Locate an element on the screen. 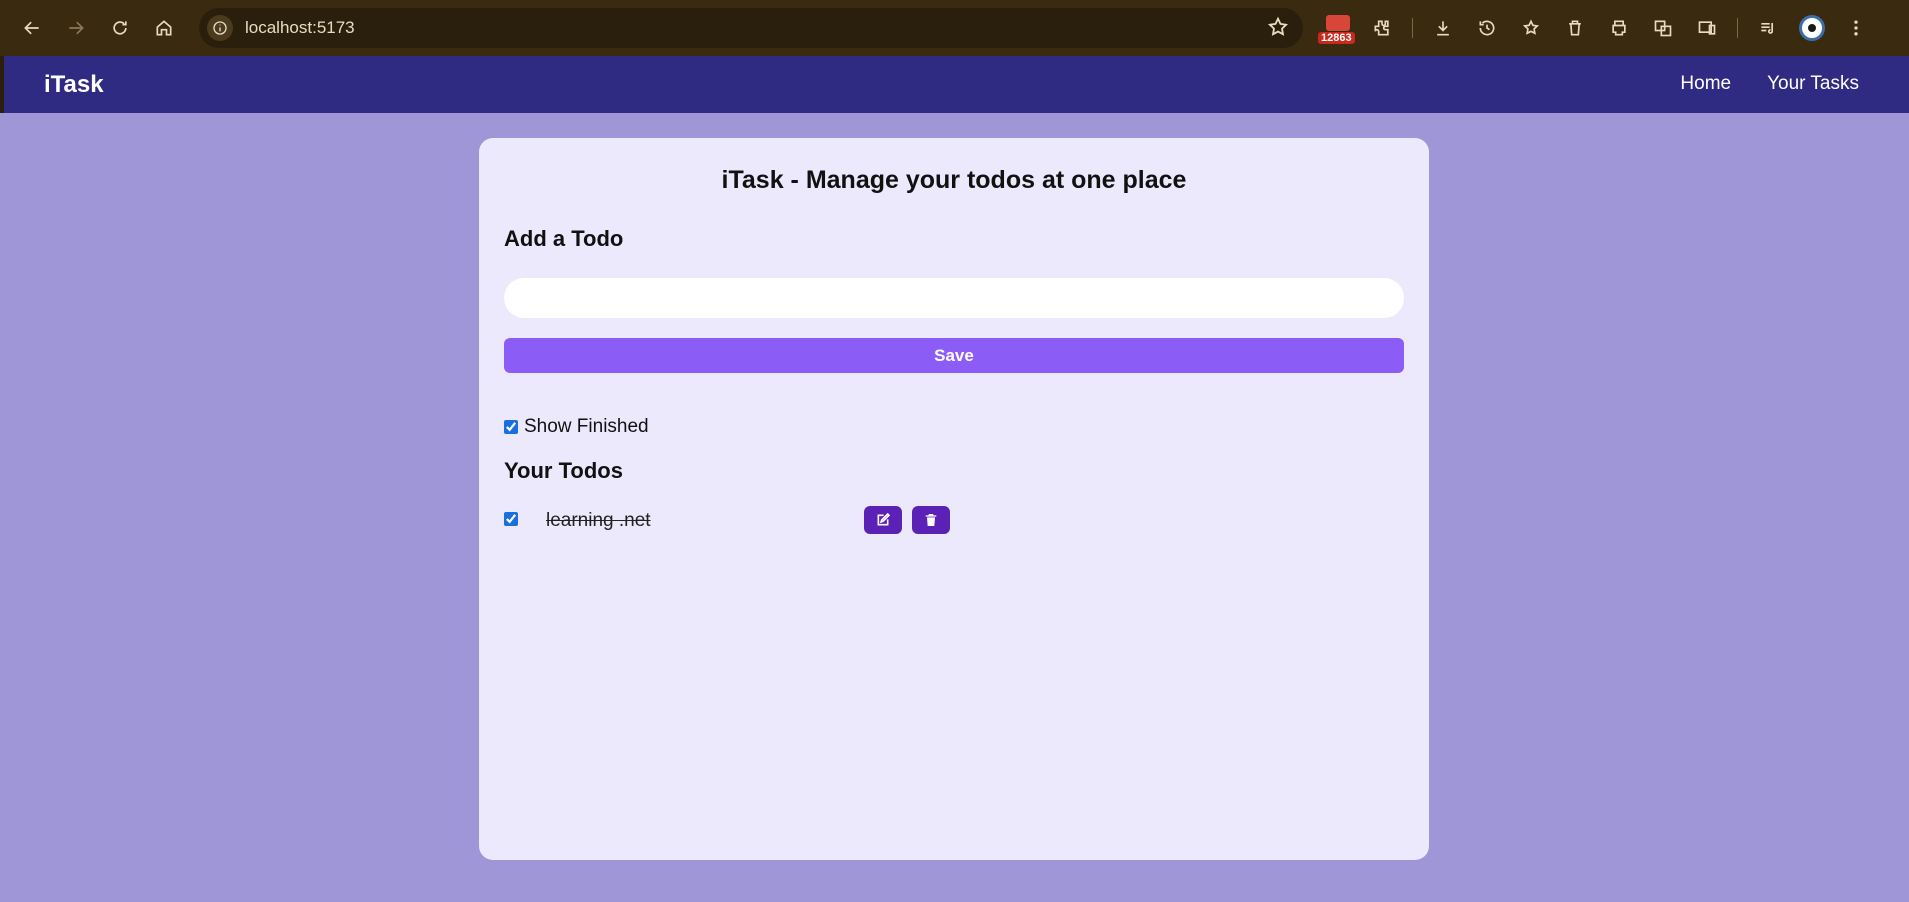 This screenshot has height=902, width=1909. app-navbar: iTask Home Your Tasks is located at coordinates (954, 84).